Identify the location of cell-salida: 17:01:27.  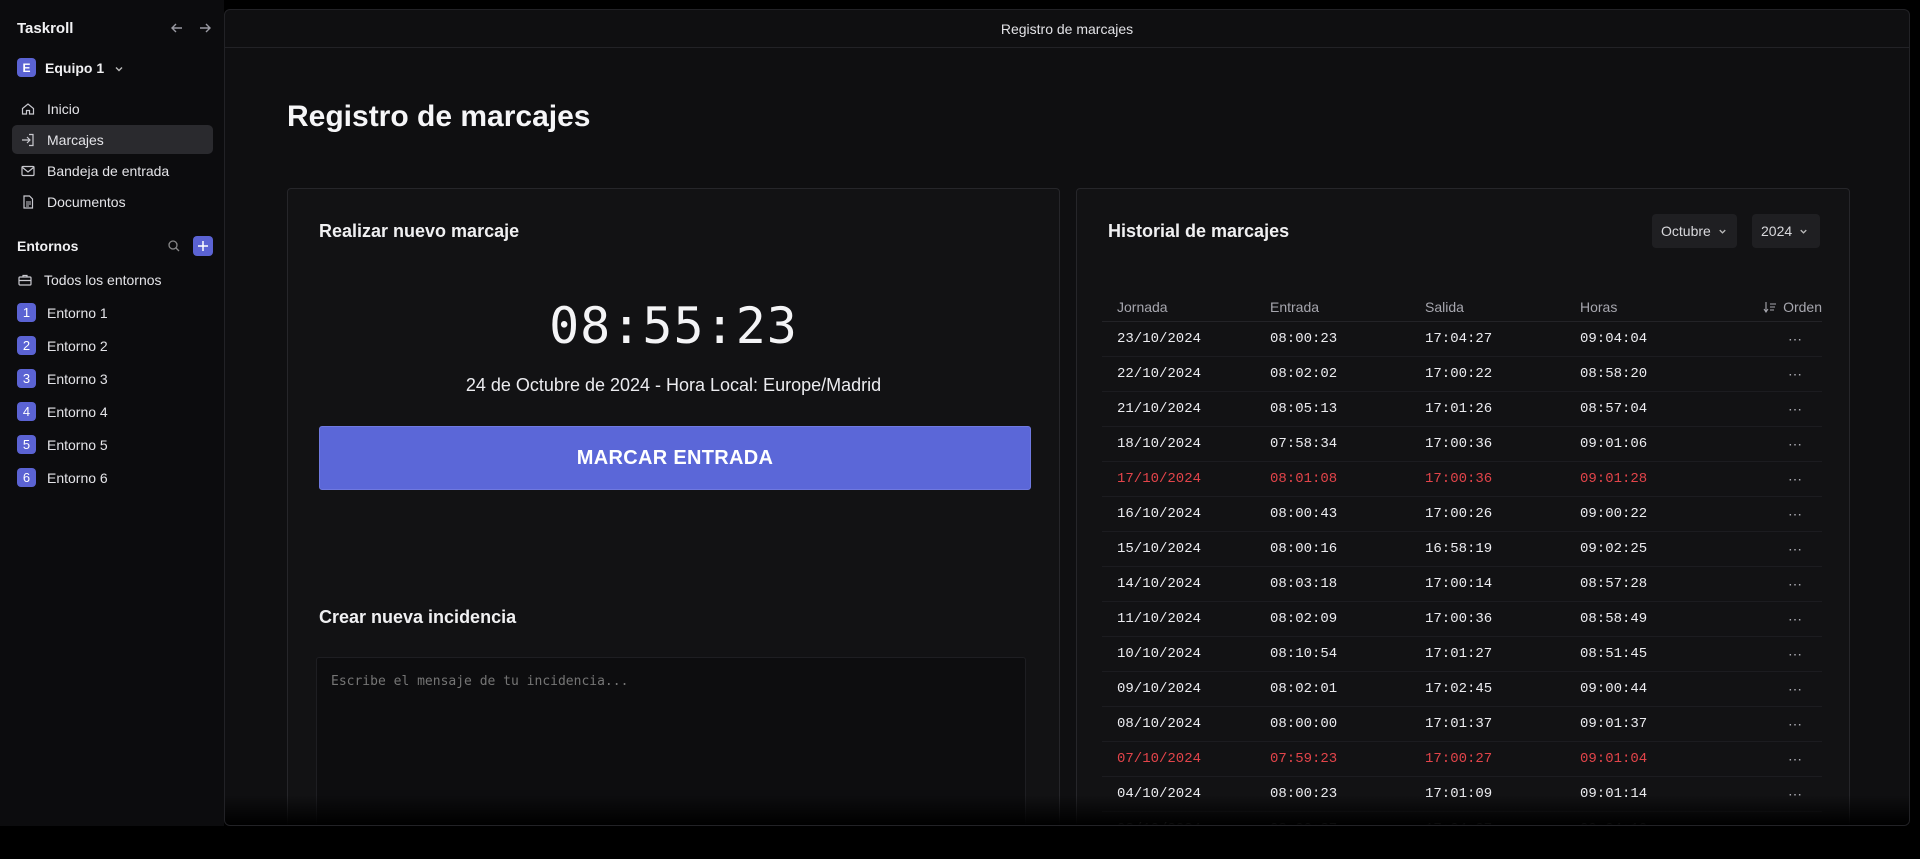
(1459, 654).